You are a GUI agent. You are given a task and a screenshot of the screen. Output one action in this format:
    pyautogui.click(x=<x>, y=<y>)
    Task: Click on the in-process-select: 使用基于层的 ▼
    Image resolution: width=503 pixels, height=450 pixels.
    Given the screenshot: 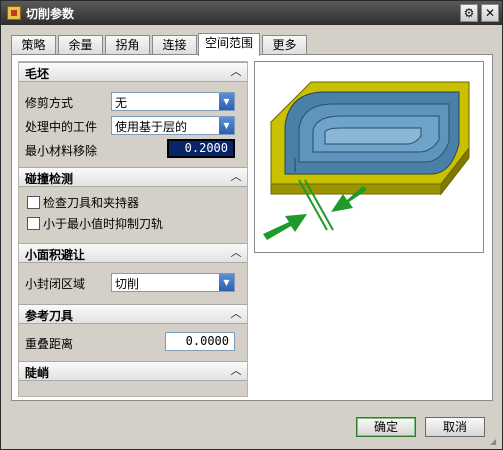 What is the action you would take?
    pyautogui.click(x=173, y=125)
    